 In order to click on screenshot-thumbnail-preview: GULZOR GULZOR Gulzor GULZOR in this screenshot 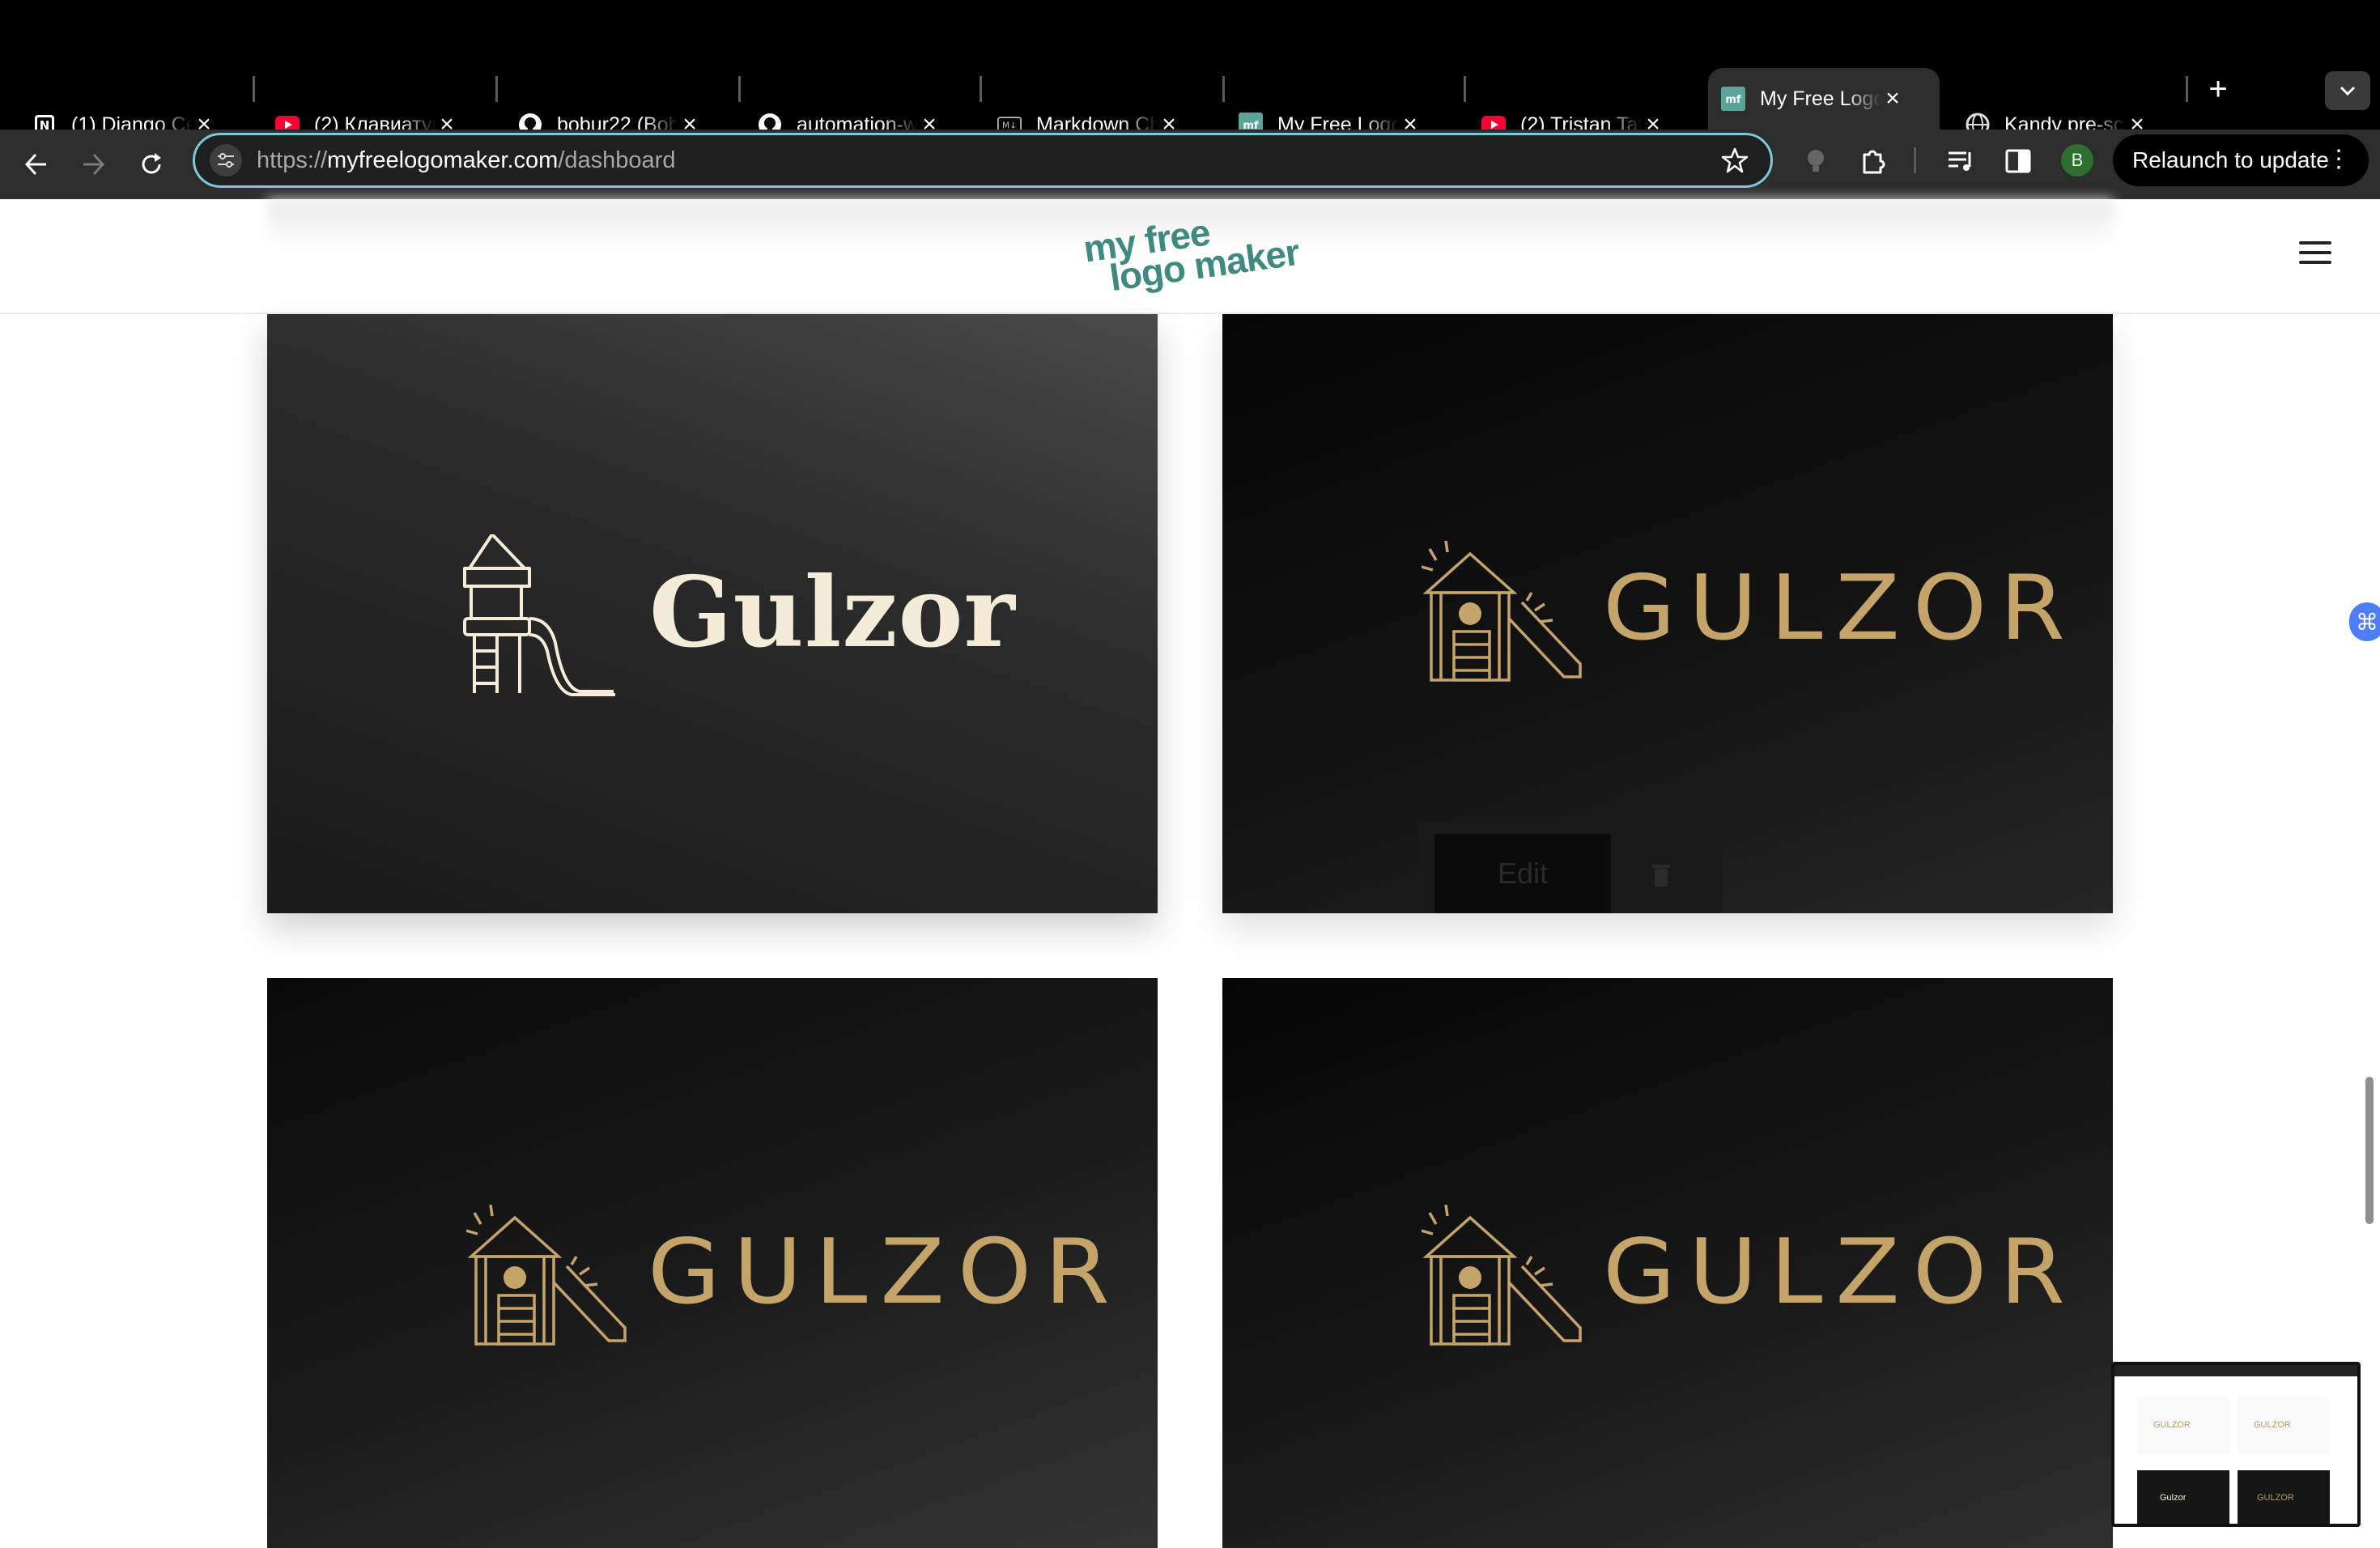, I will do `click(2236, 1444)`.